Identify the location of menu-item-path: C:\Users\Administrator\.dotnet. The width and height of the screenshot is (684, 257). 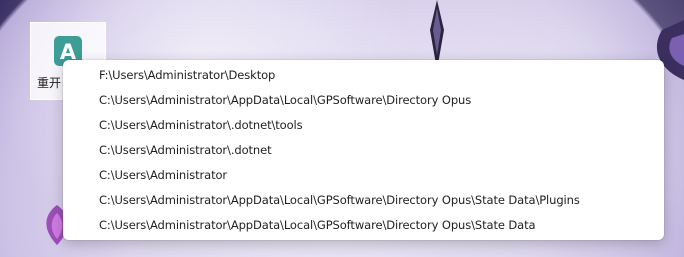
(363, 150).